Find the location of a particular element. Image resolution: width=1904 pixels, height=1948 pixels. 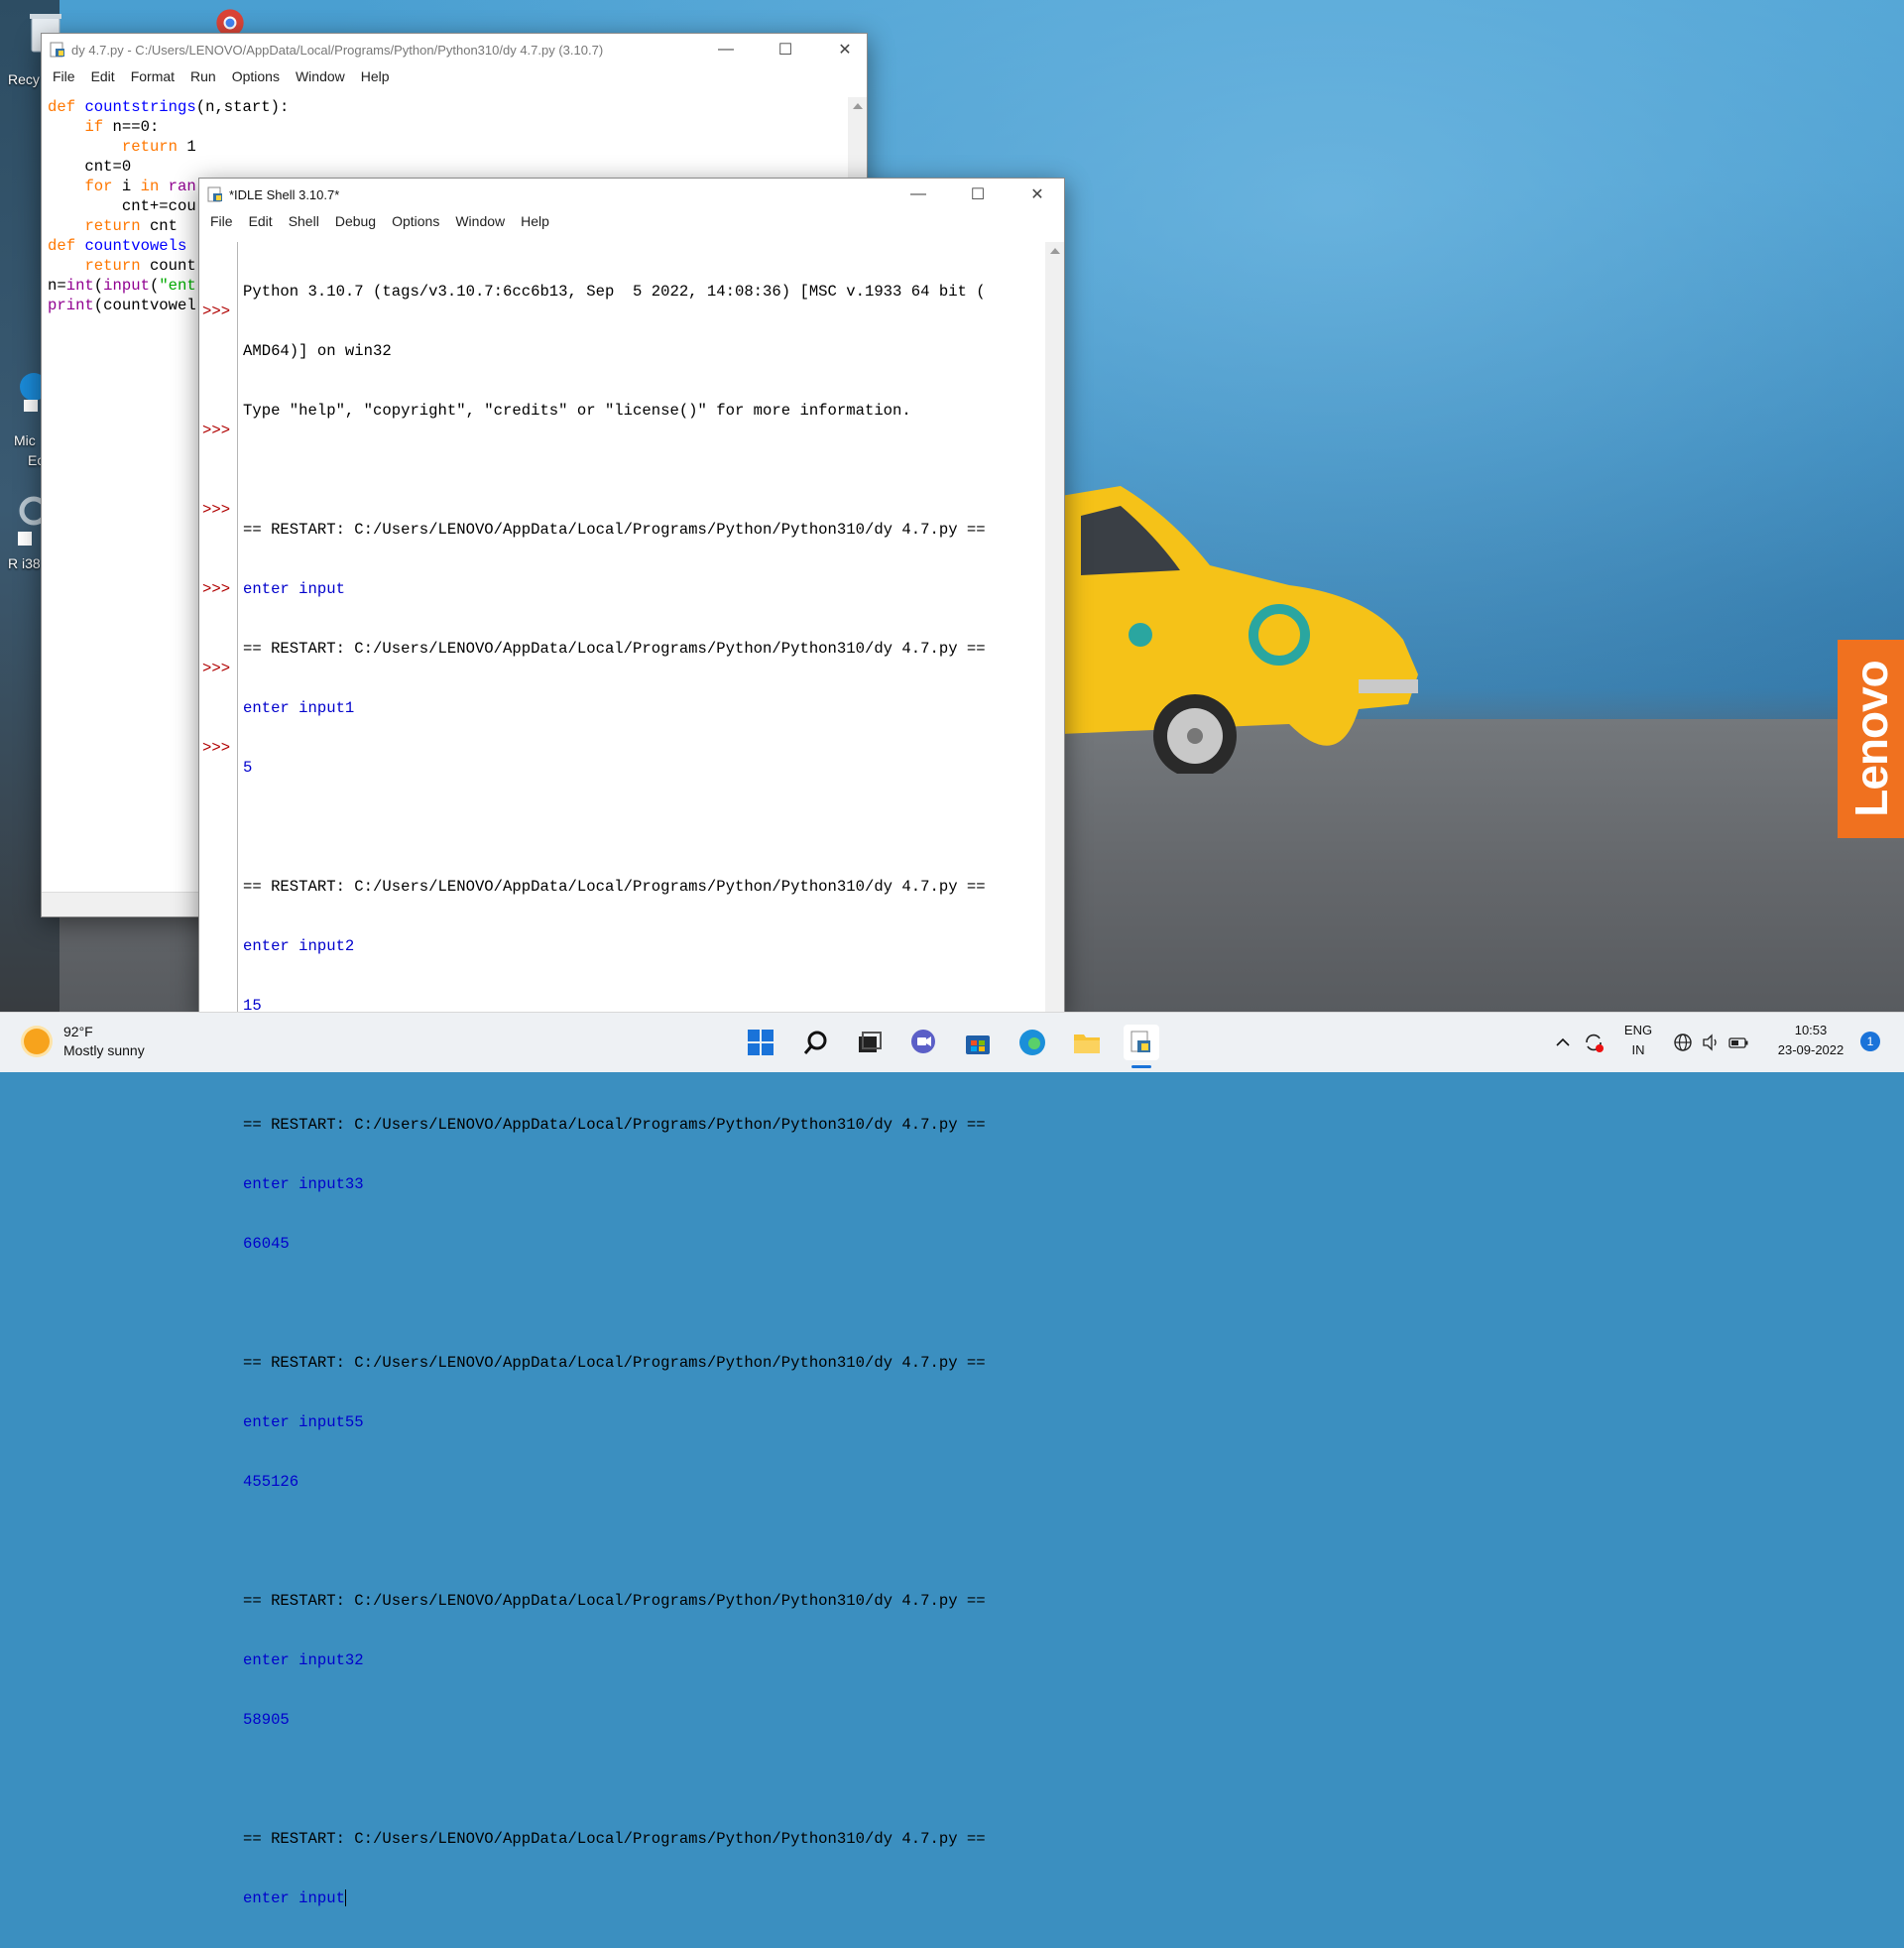

folder-icon is located at coordinates (1087, 1044).